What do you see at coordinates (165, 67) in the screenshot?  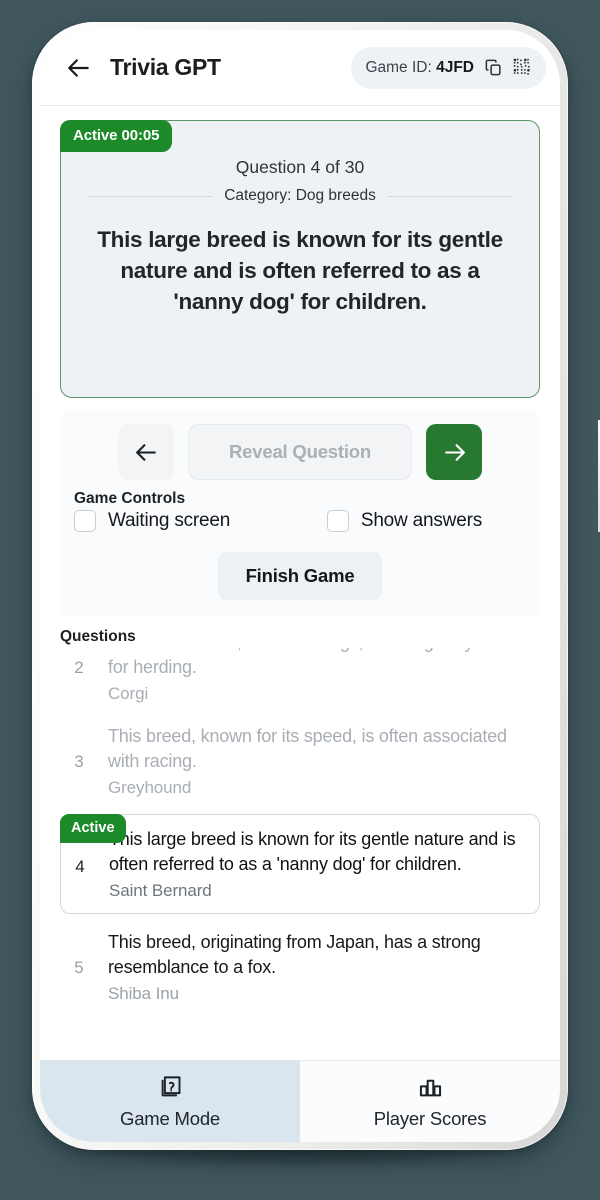 I see `page-title: Trivia GPT` at bounding box center [165, 67].